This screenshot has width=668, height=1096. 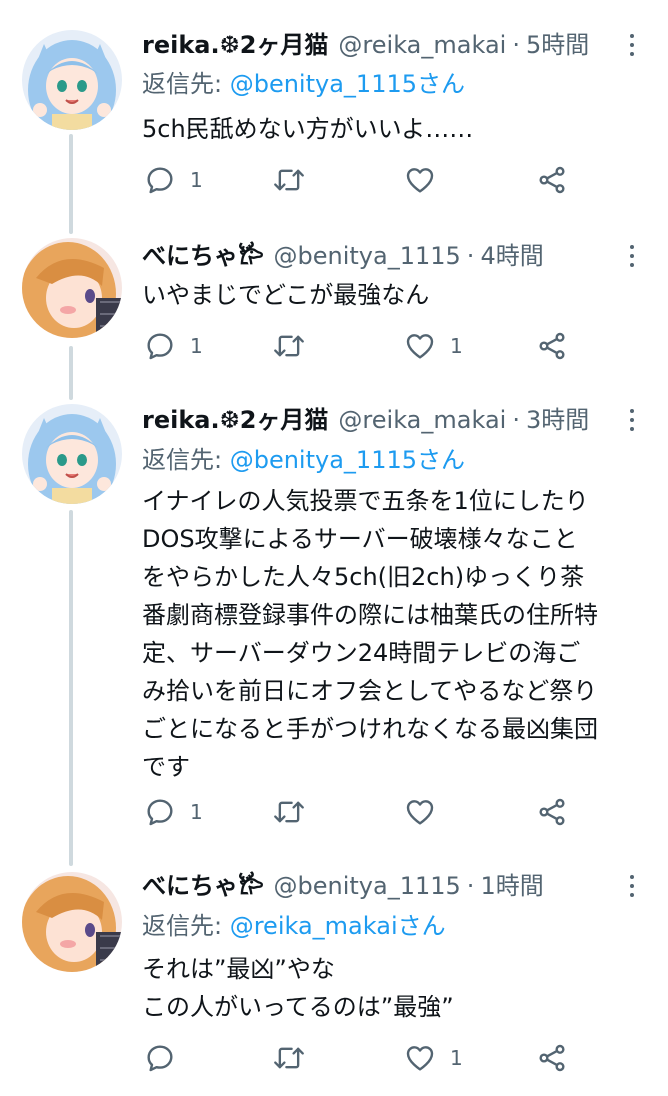 What do you see at coordinates (511, 256) in the screenshot?
I see `timestamp: 4時間` at bounding box center [511, 256].